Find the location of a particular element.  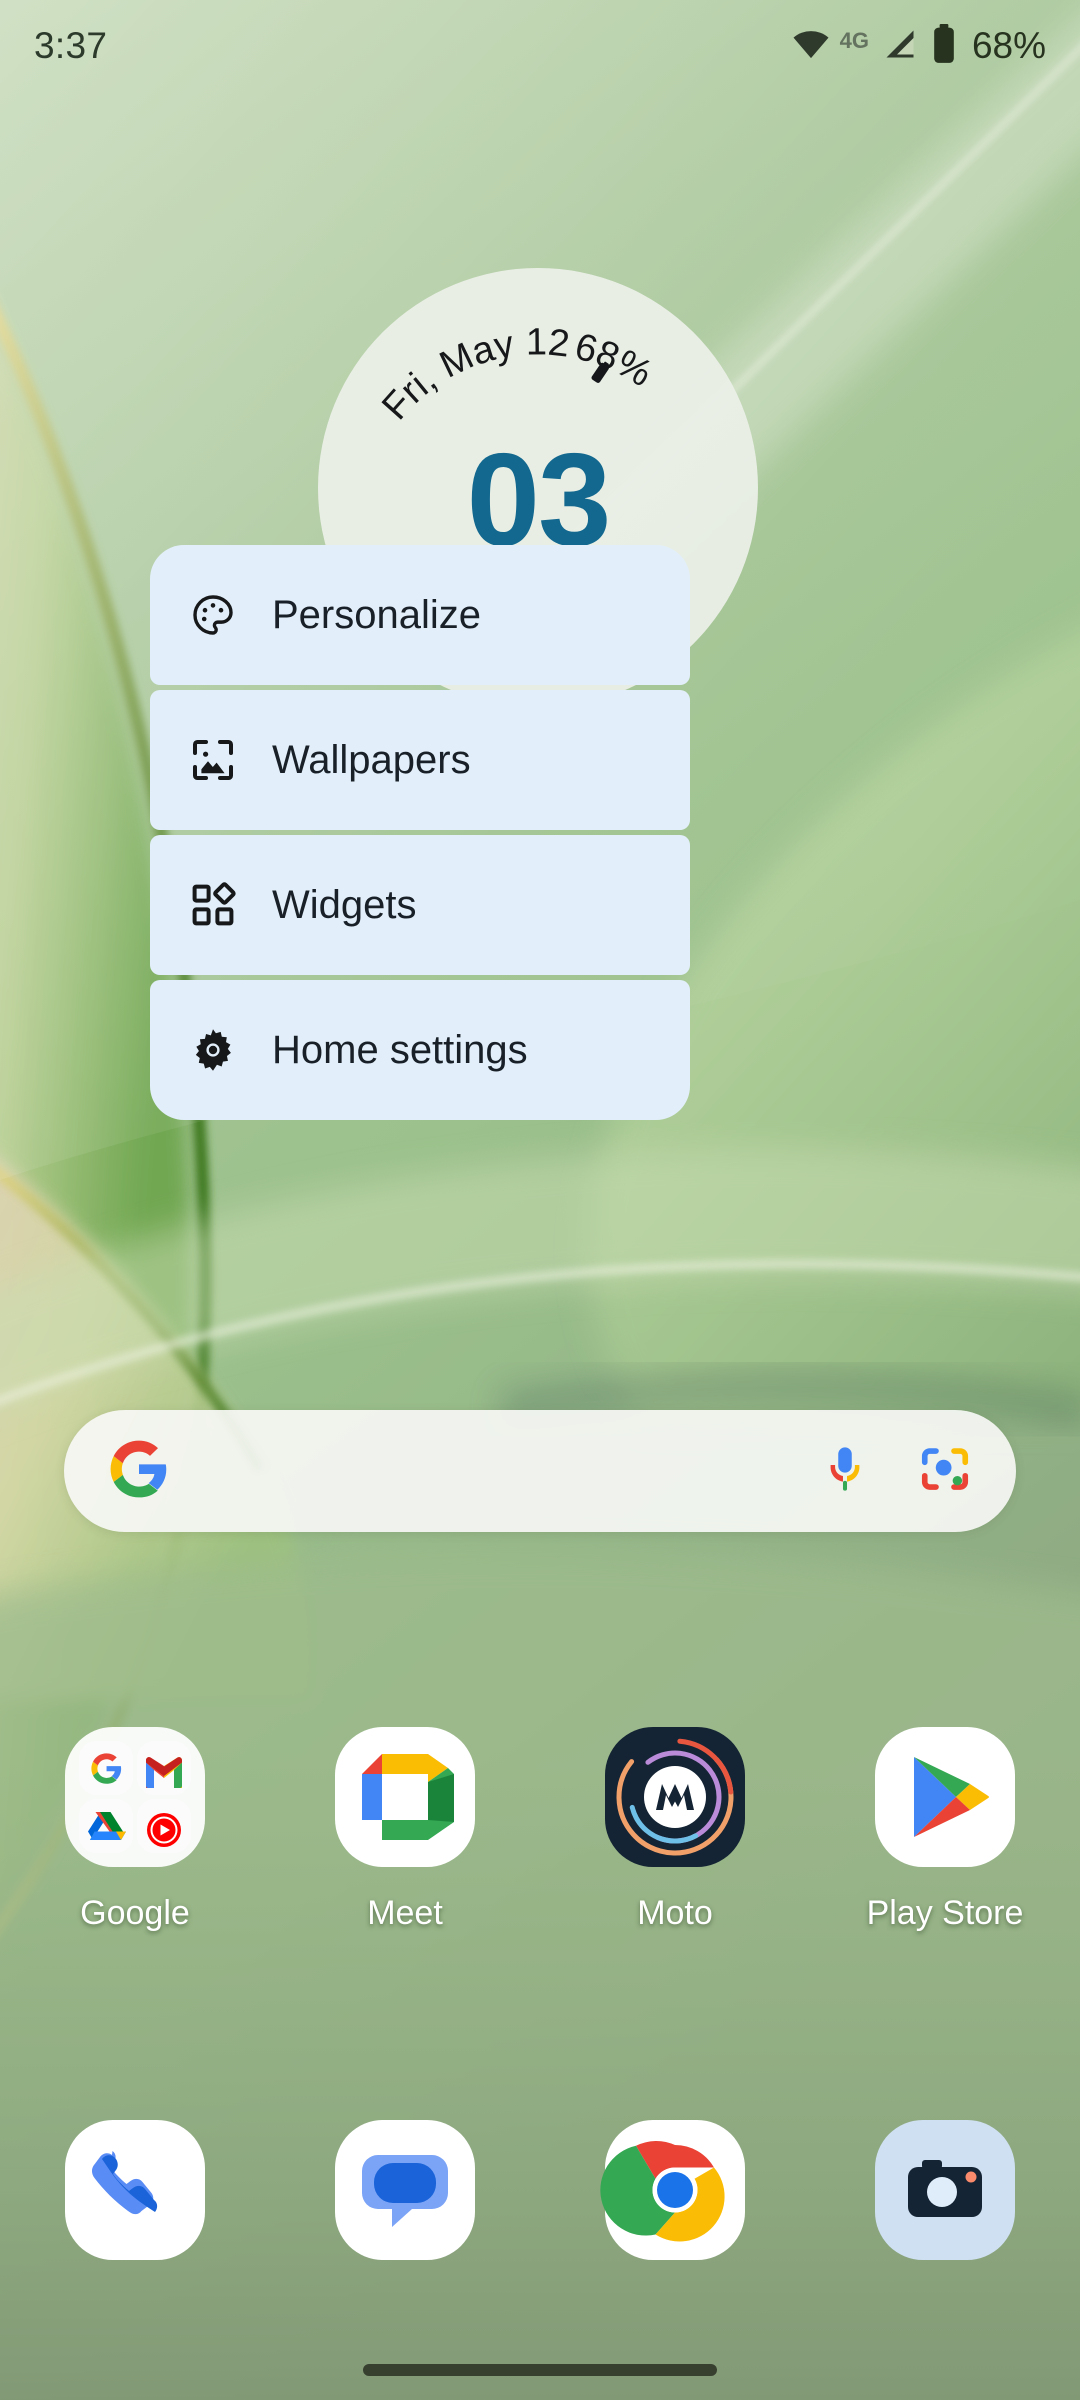

clock-battery-text: 68% is located at coordinates (615, 361).